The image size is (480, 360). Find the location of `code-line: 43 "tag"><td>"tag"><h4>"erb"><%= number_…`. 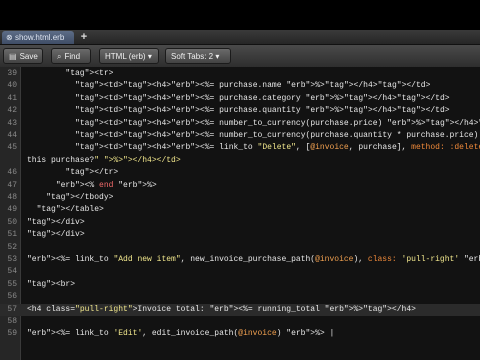

code-line: 43 "tag"><td>"tag"><h4>"erb"><%= number_… is located at coordinates (240, 124).